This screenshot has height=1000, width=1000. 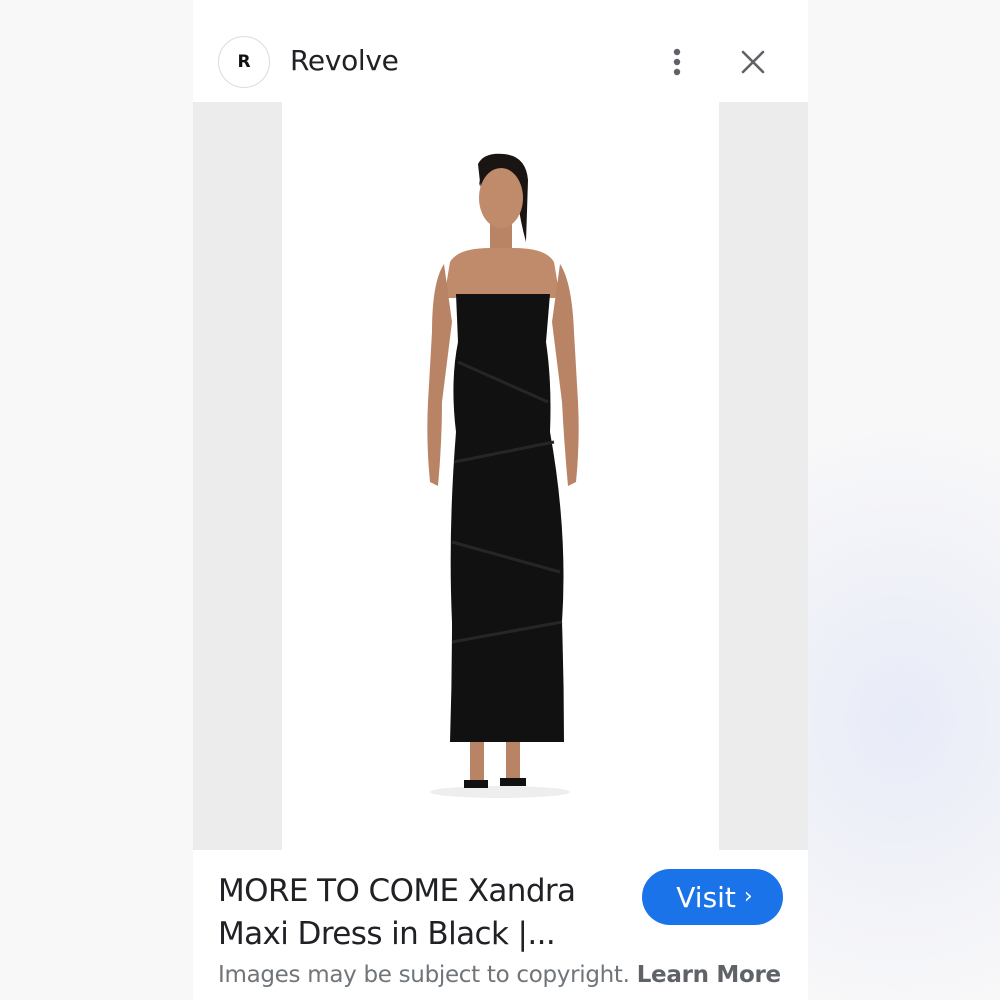 I want to click on source-logo-letter: R, so click(x=244, y=62).